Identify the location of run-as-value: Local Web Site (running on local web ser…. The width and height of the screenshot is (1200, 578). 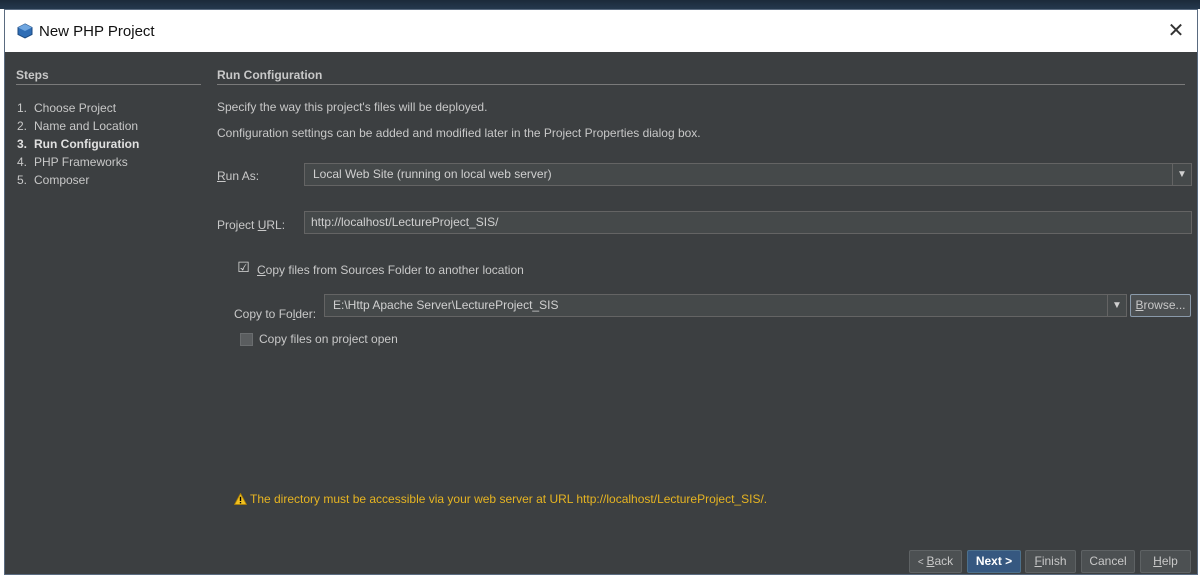
(432, 174).